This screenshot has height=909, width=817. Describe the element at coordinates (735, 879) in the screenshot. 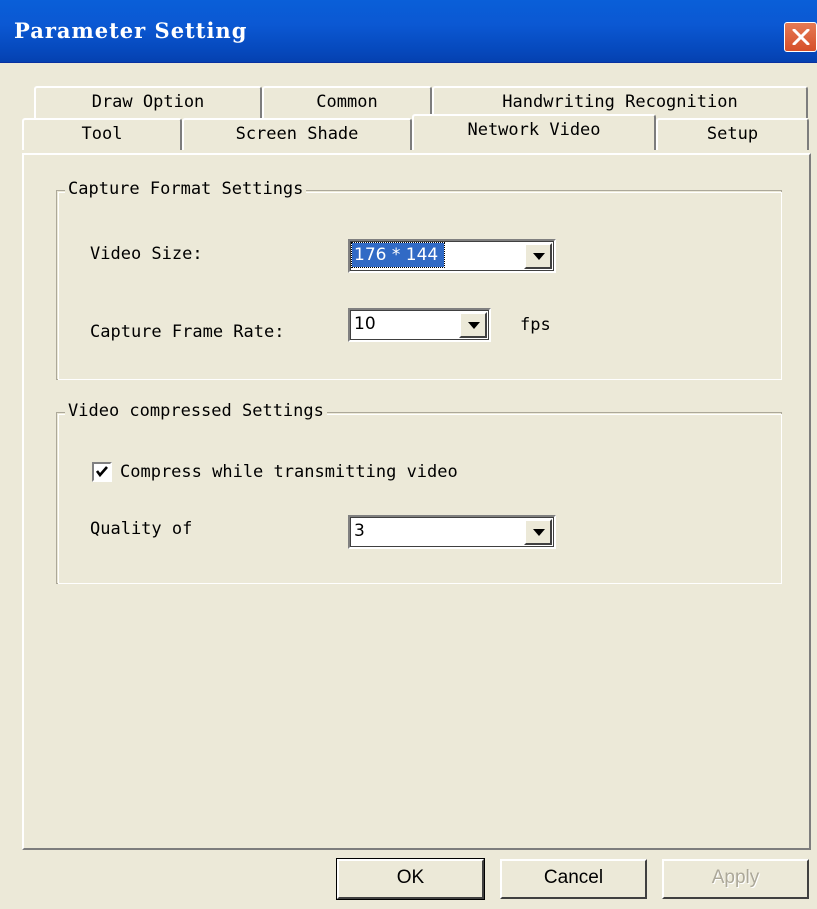

I see `apply-button: Apply` at that location.